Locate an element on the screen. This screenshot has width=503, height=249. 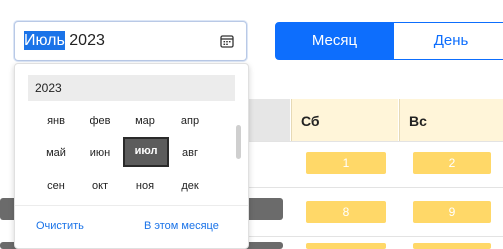
picker-footer-divider is located at coordinates (131, 205).